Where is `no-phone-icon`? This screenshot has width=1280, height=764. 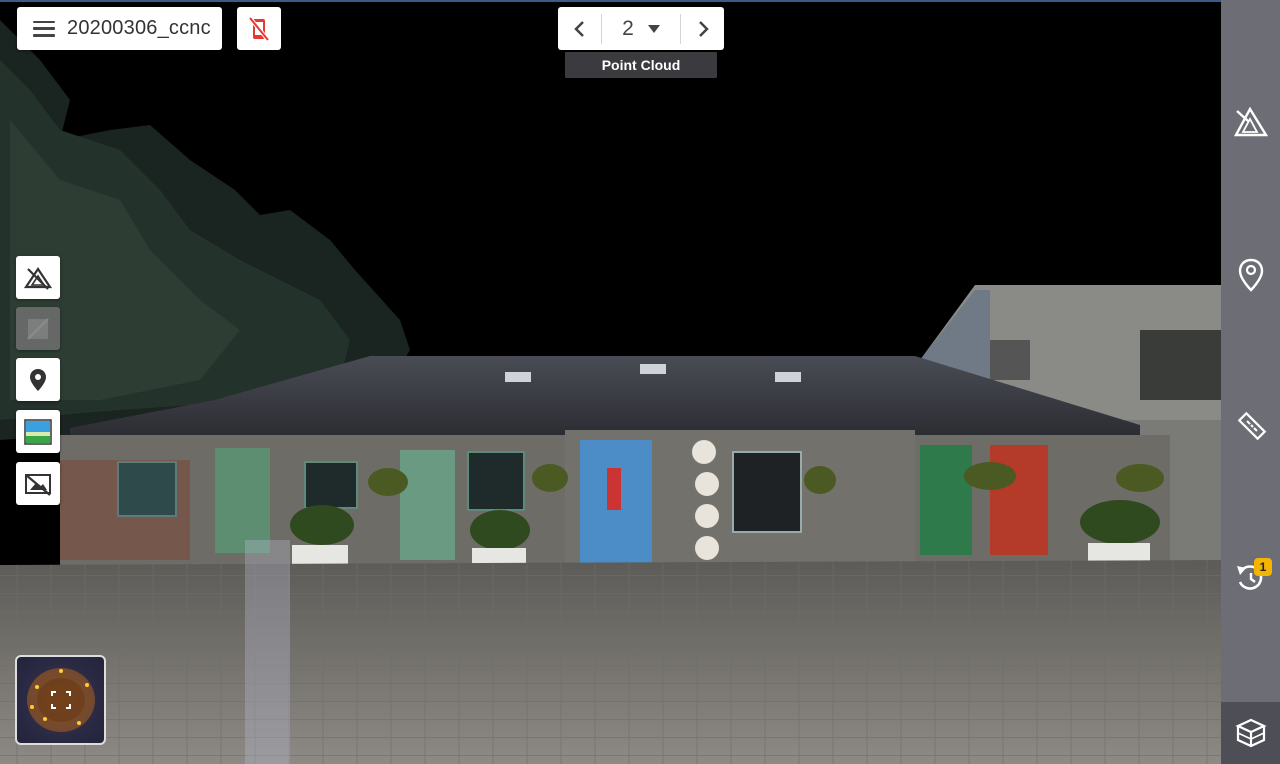 no-phone-icon is located at coordinates (259, 28).